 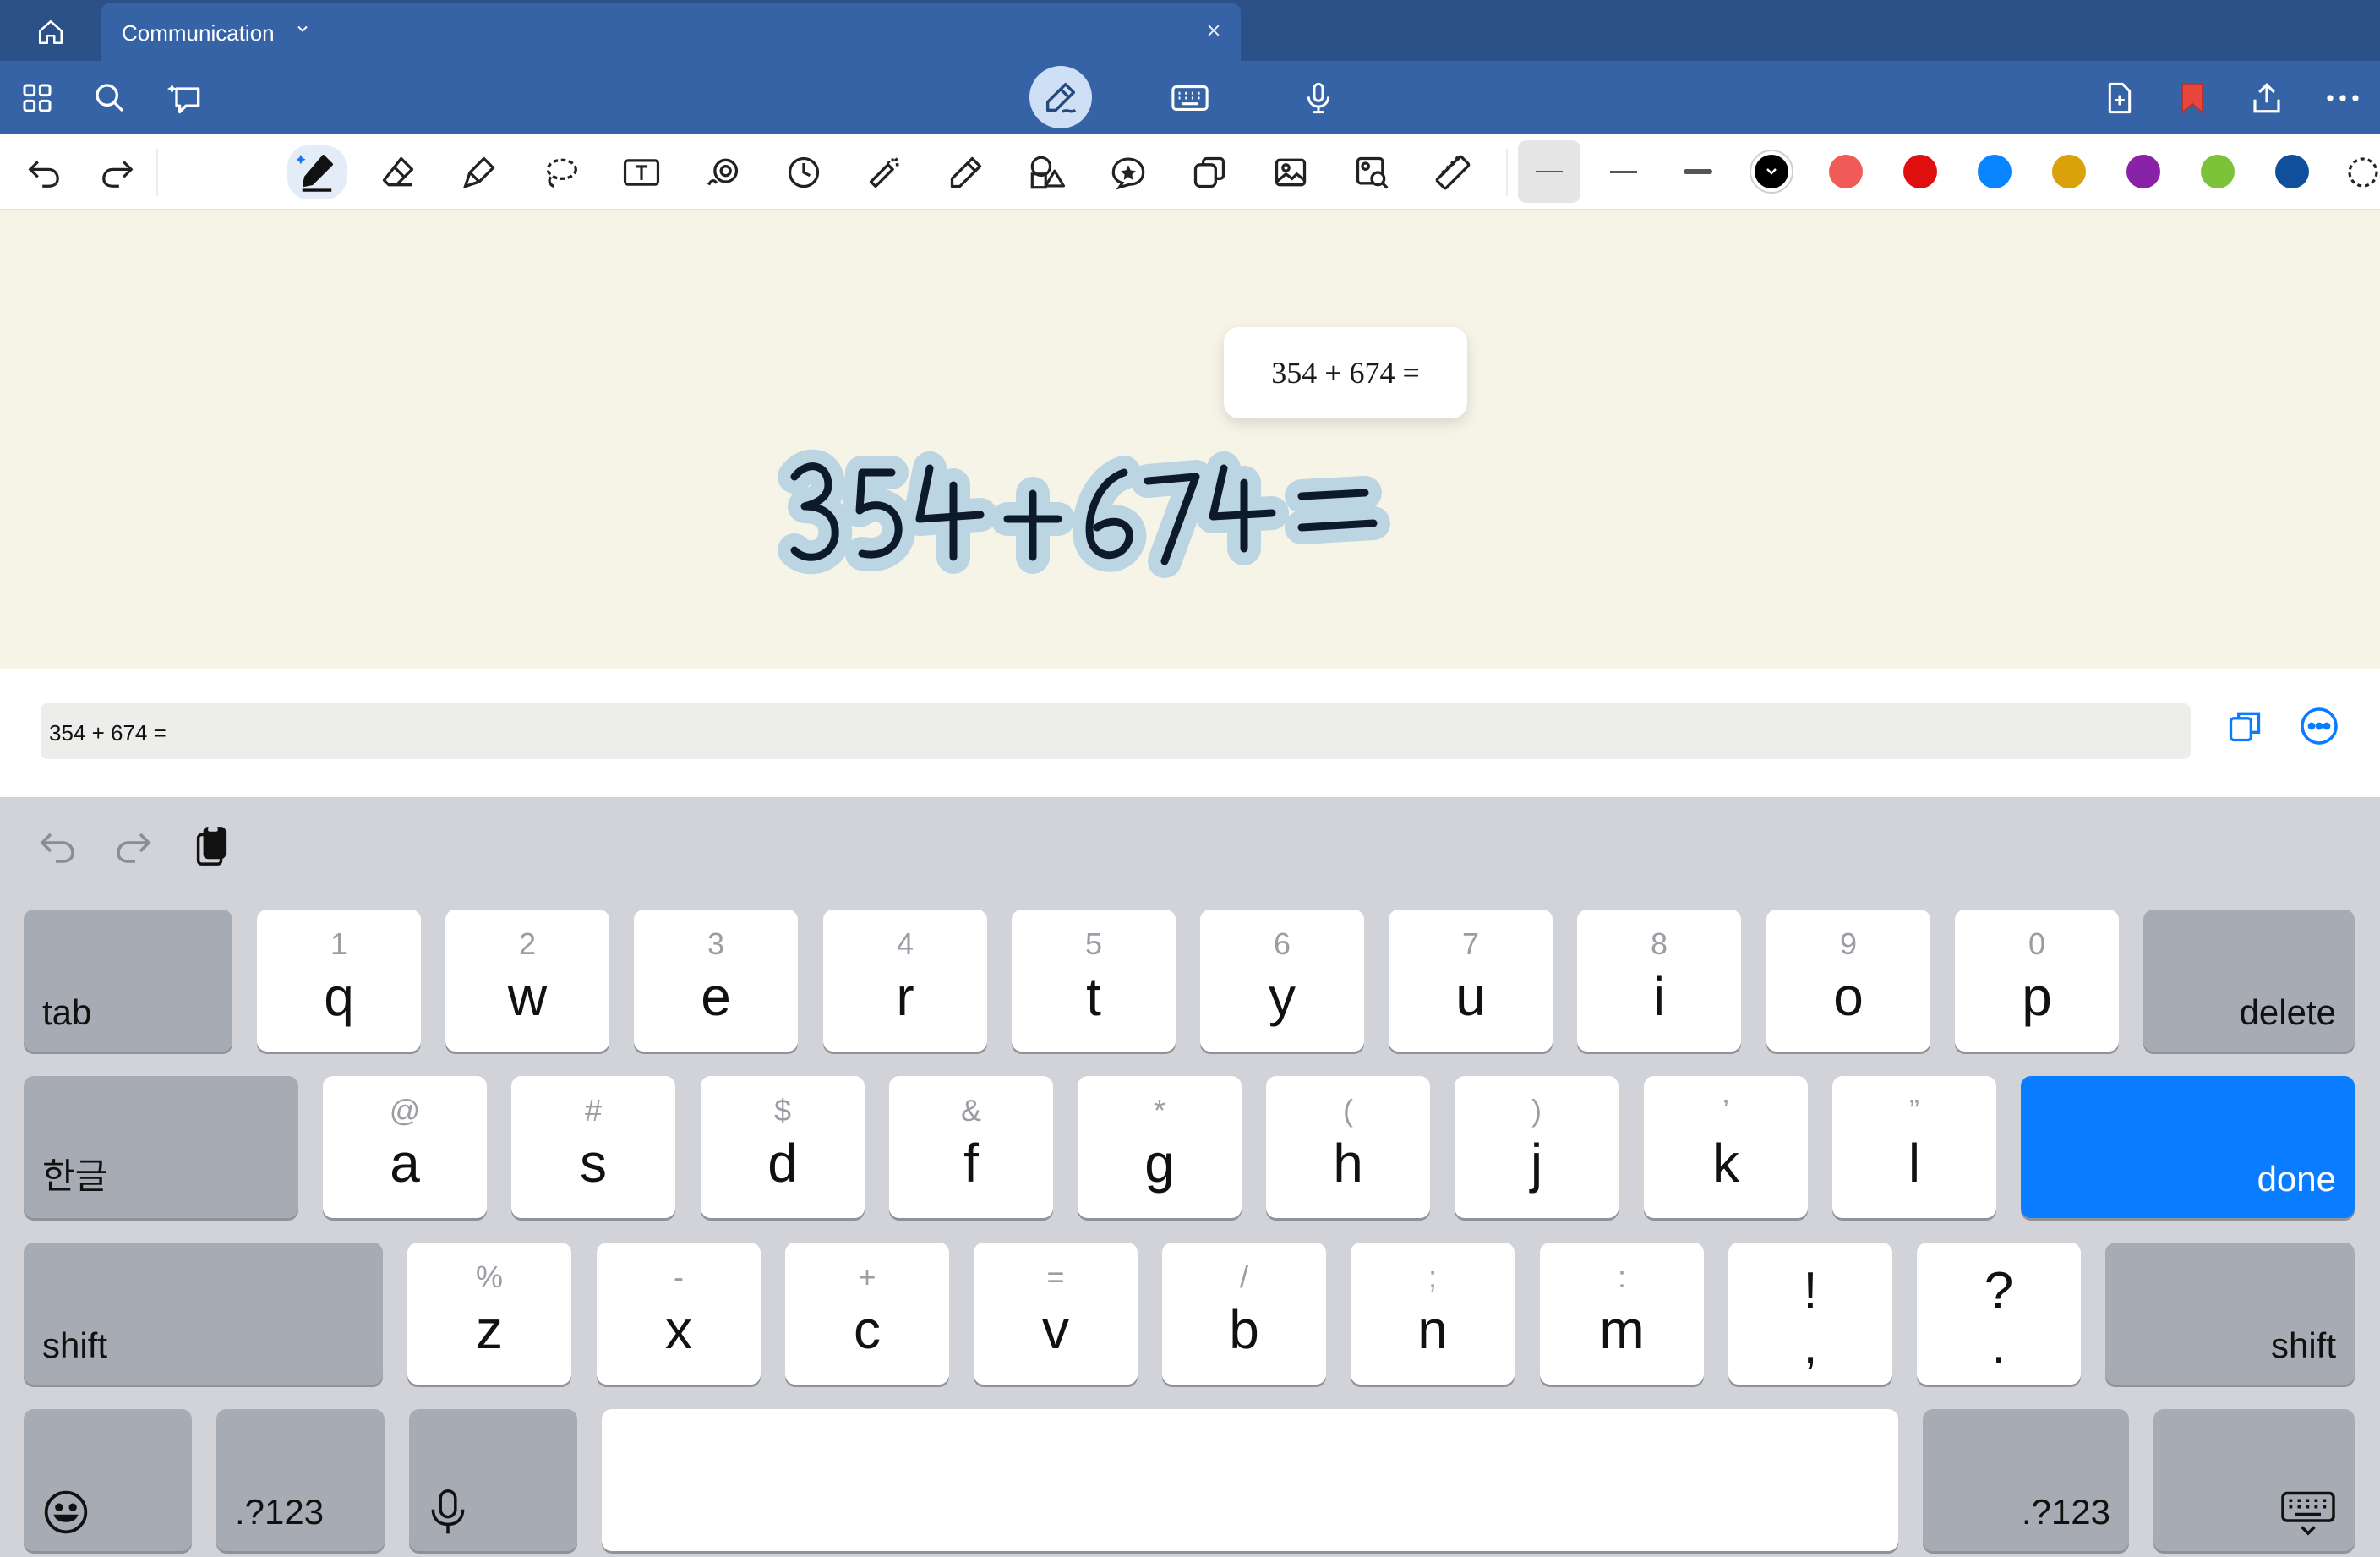 What do you see at coordinates (479, 172) in the screenshot?
I see `highlighter-tool-icon` at bounding box center [479, 172].